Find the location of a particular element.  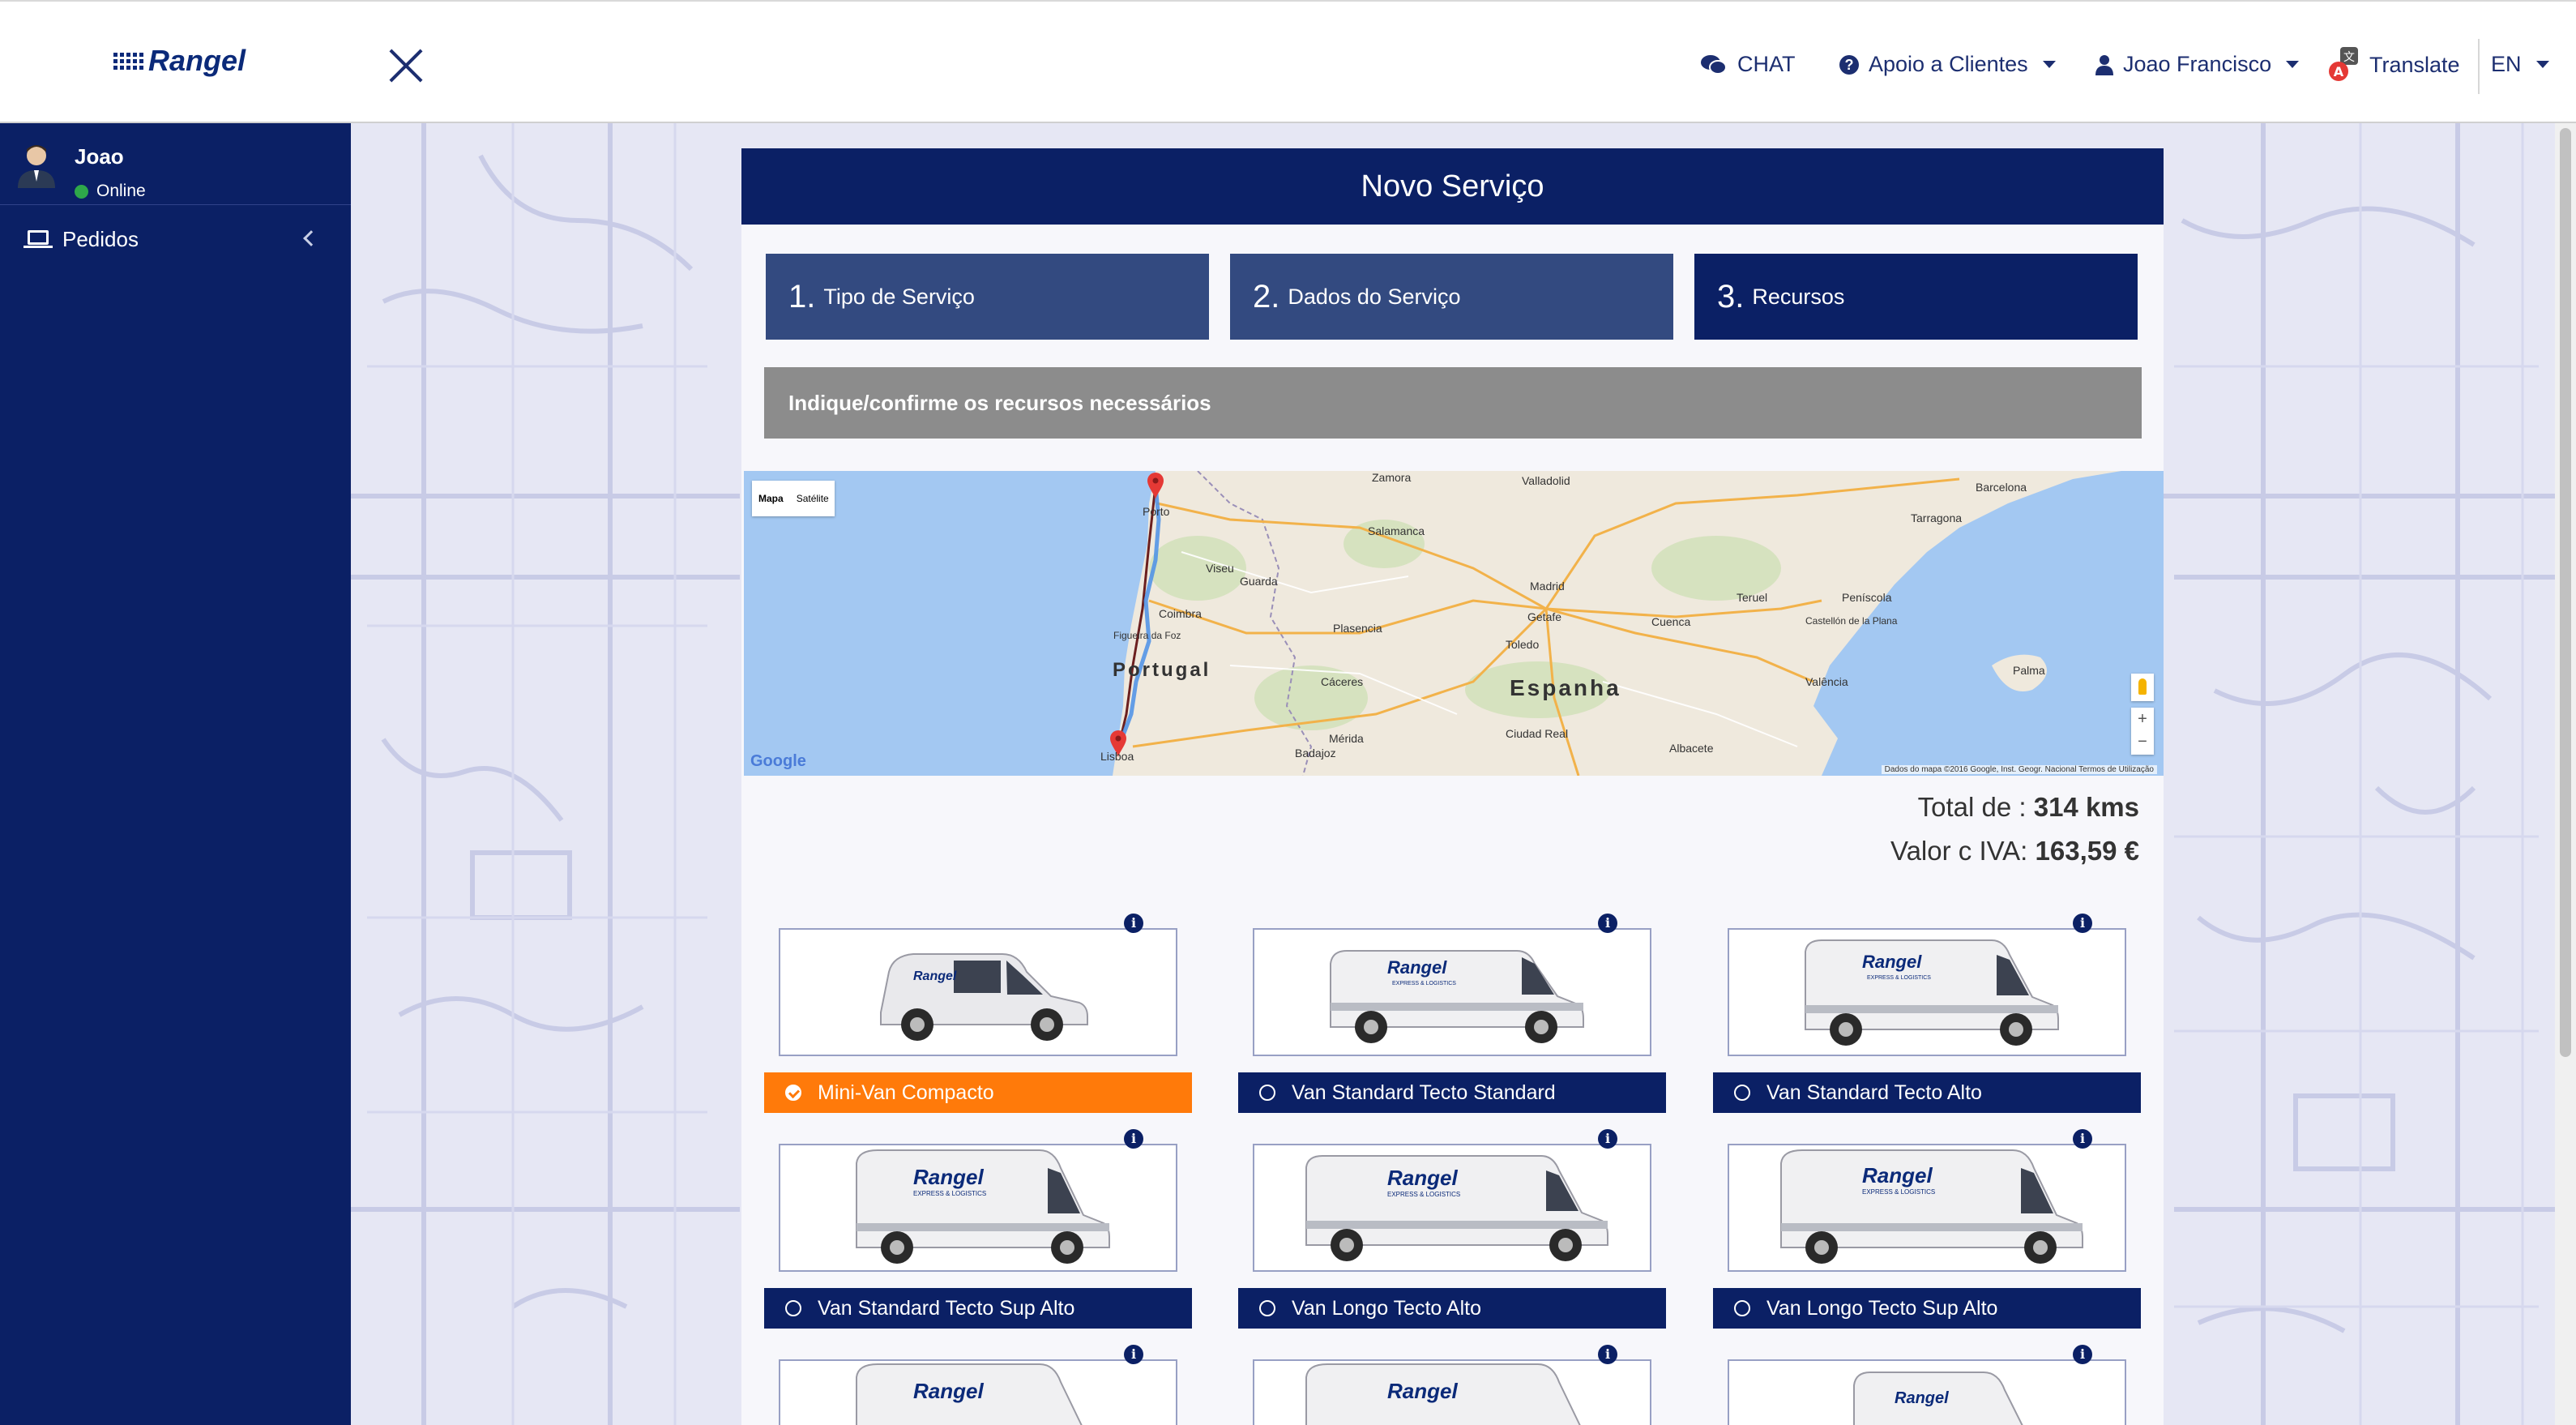

map-label: Teruel is located at coordinates (1752, 597).